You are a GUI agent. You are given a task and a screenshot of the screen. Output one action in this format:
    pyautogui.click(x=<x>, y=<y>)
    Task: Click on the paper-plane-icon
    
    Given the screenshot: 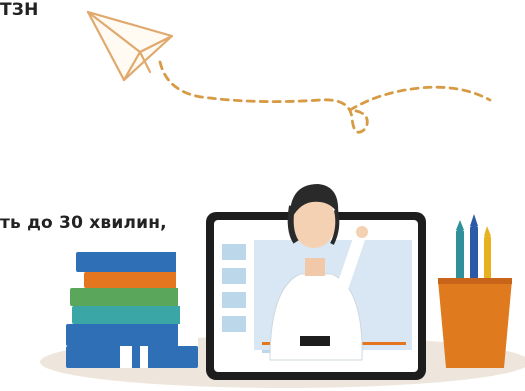 What is the action you would take?
    pyautogui.click(x=130, y=46)
    